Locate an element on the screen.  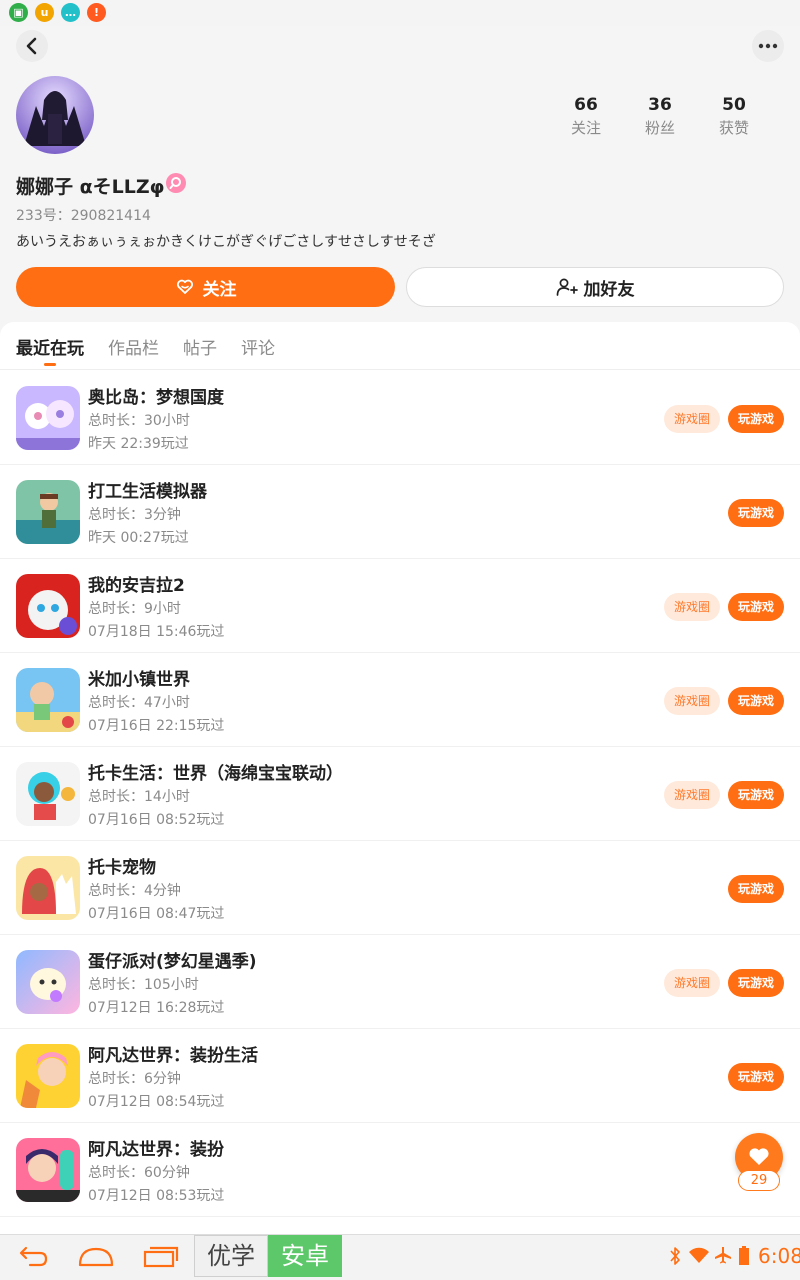
game-name: 托卡生活：世界（海绵宝宝联动） is located at coordinates (215, 774).